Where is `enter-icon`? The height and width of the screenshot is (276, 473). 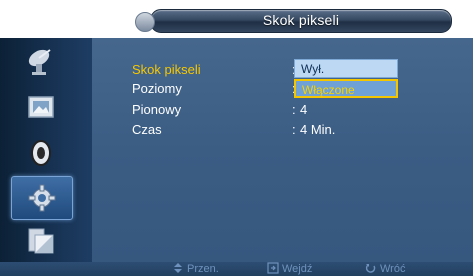
enter-icon is located at coordinates (273, 268).